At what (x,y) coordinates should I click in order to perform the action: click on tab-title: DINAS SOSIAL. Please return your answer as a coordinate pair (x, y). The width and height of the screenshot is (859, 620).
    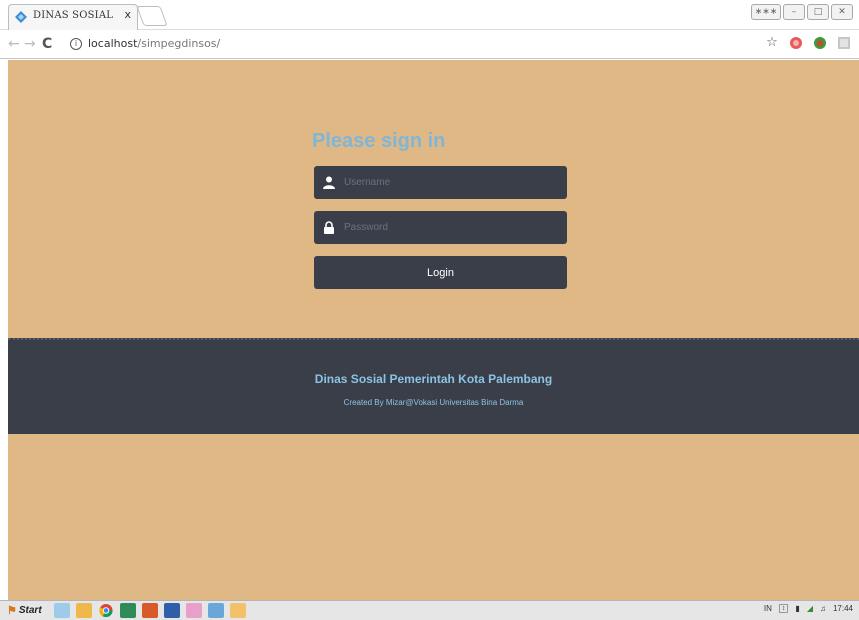
    Looking at the image, I should click on (73, 15).